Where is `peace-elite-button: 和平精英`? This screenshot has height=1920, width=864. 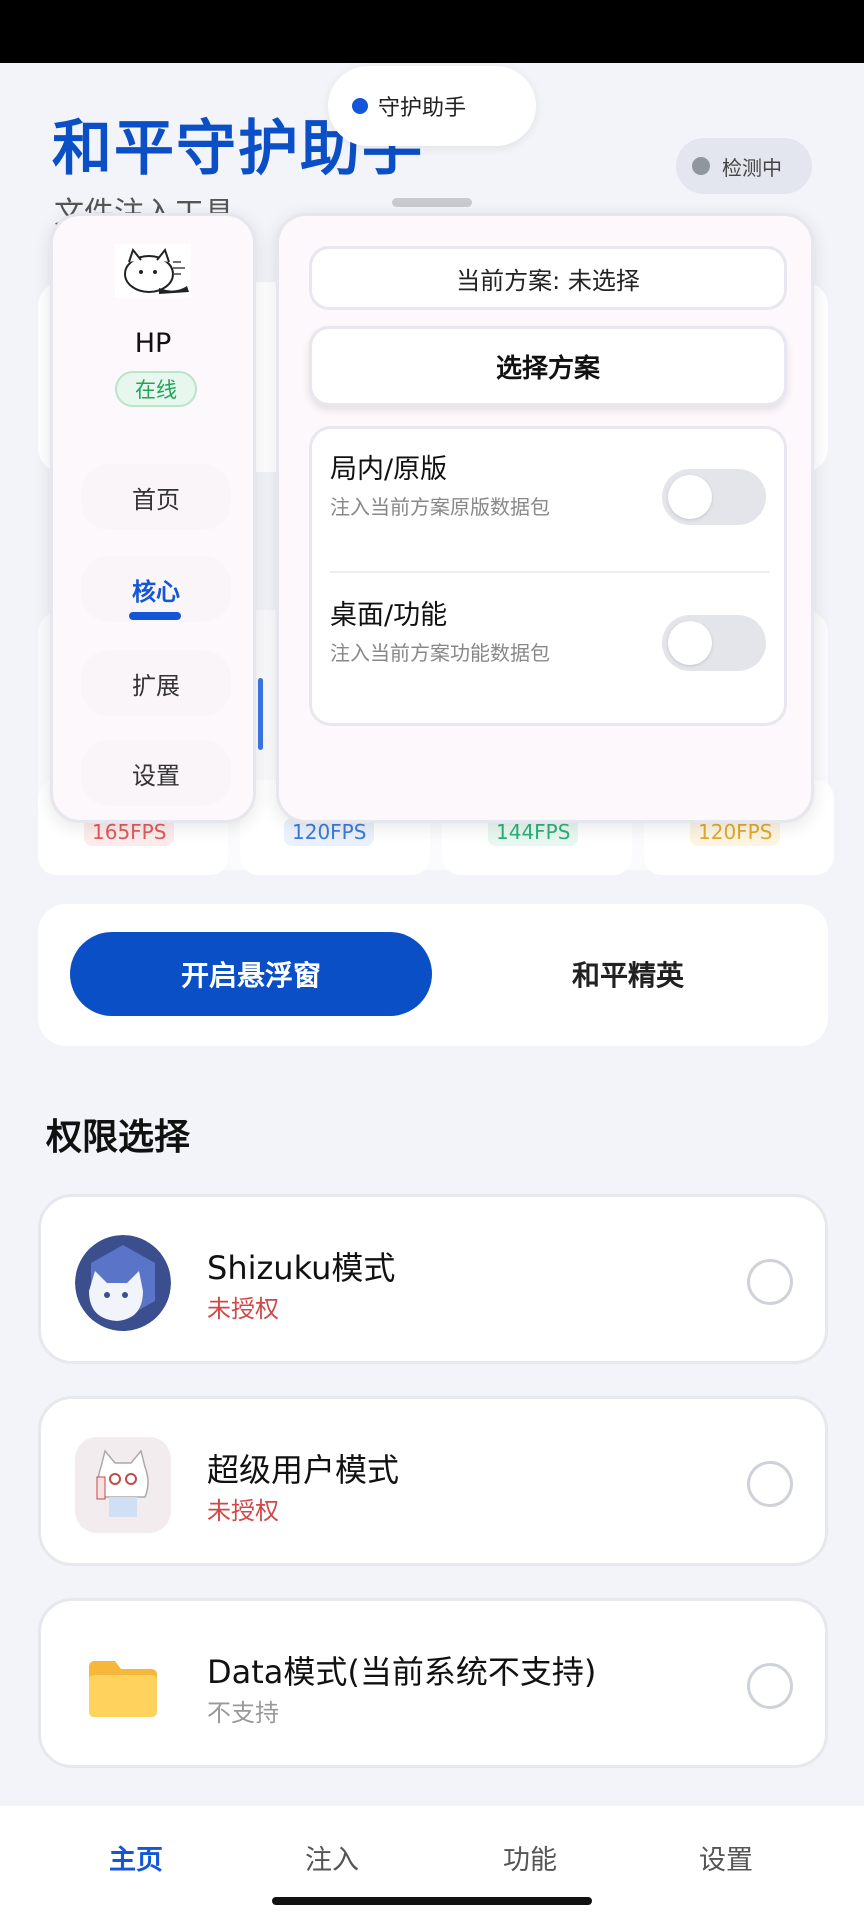 peace-elite-button: 和平精英 is located at coordinates (628, 974).